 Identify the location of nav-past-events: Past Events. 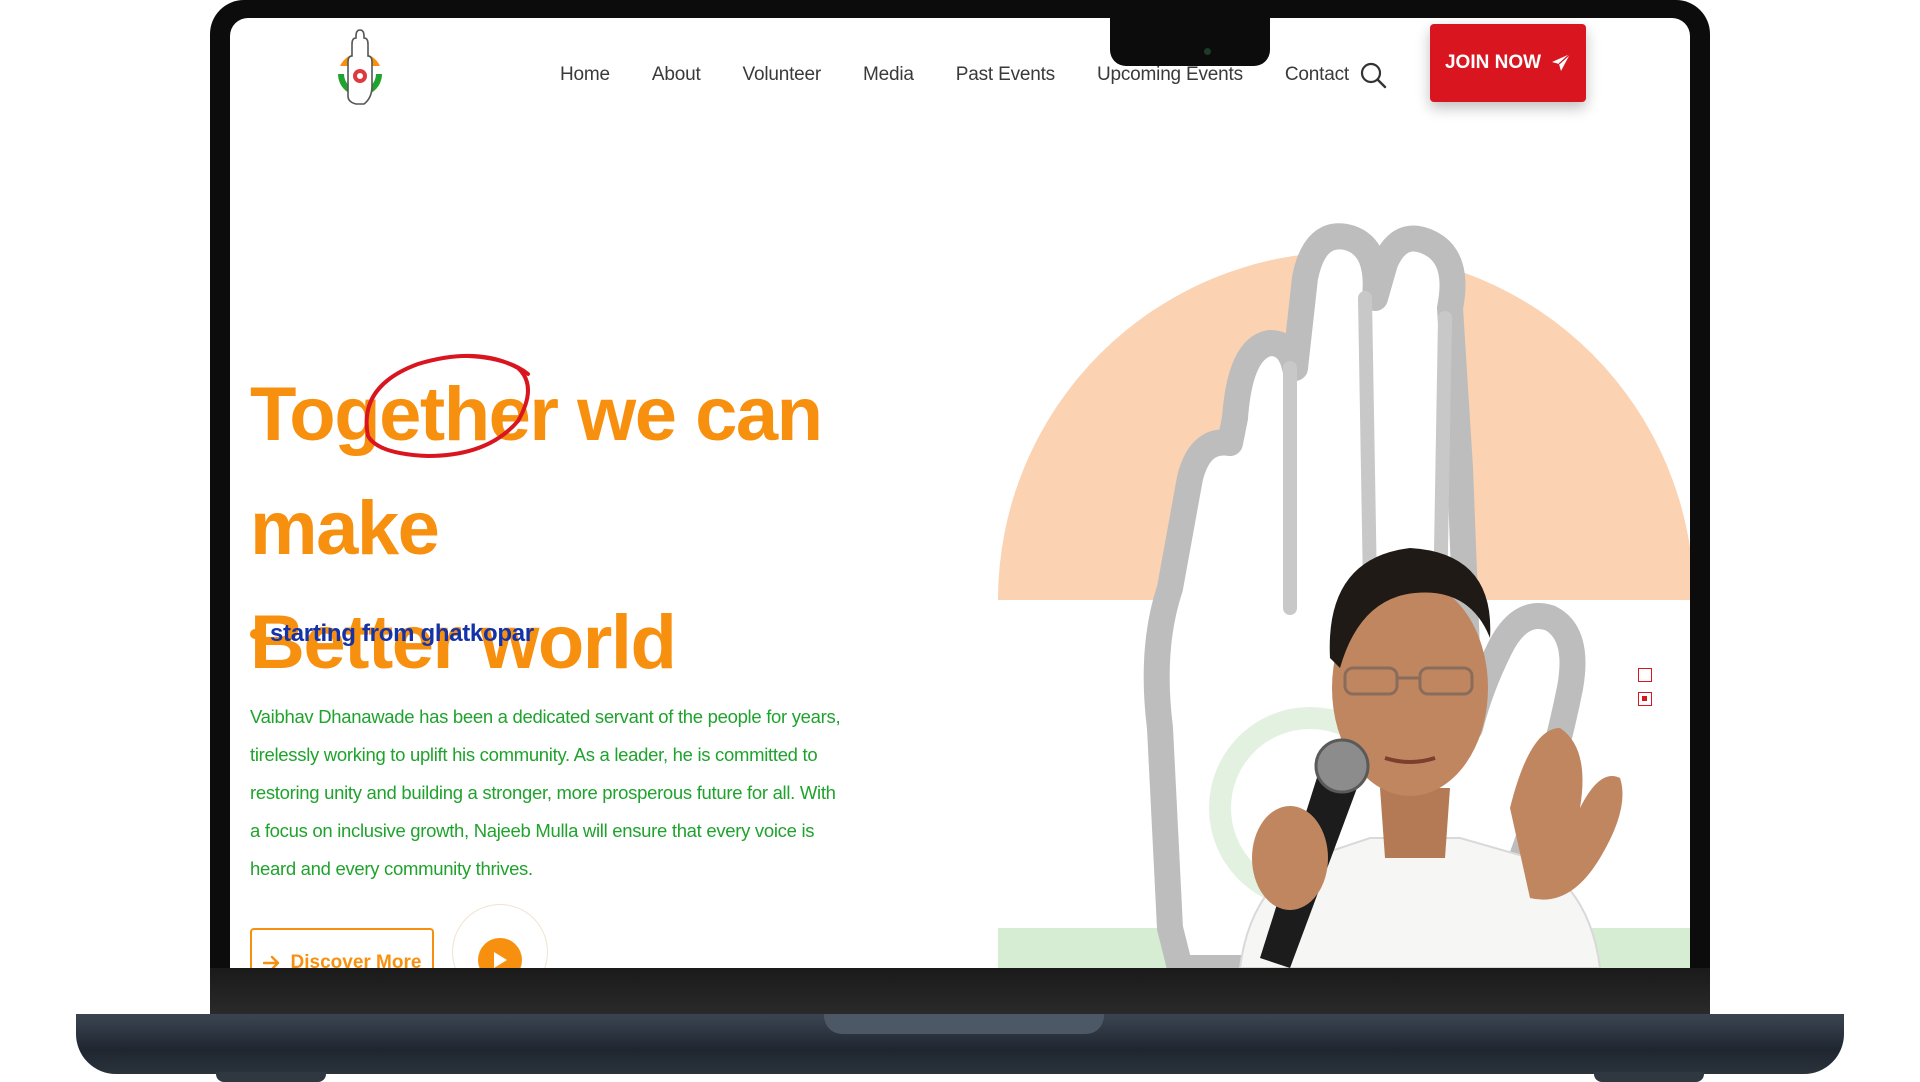
(1005, 75).